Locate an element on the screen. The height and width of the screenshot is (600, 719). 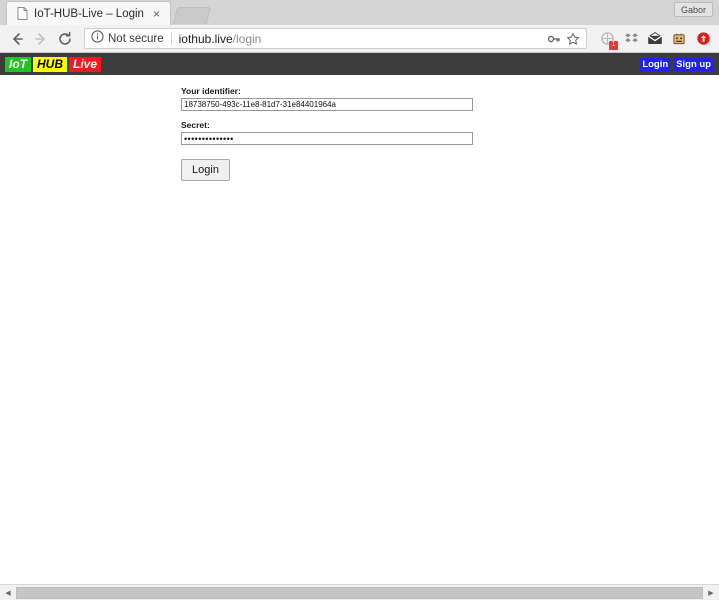
profile-chip: Gabor is located at coordinates (693, 9).